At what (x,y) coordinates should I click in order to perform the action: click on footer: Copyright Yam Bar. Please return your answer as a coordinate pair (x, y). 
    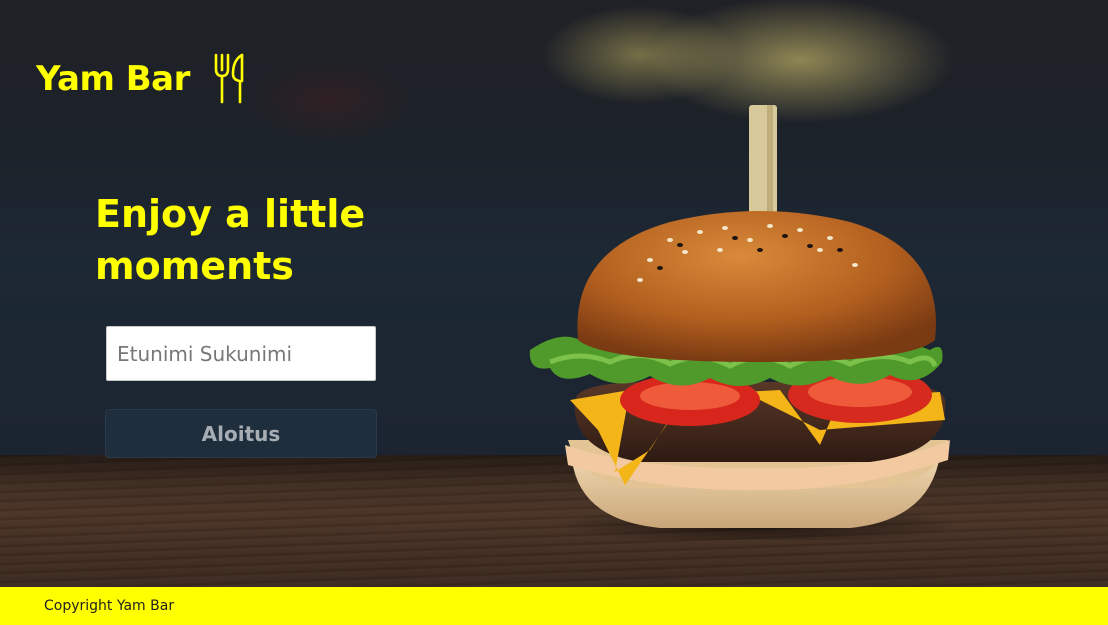
    Looking at the image, I should click on (554, 606).